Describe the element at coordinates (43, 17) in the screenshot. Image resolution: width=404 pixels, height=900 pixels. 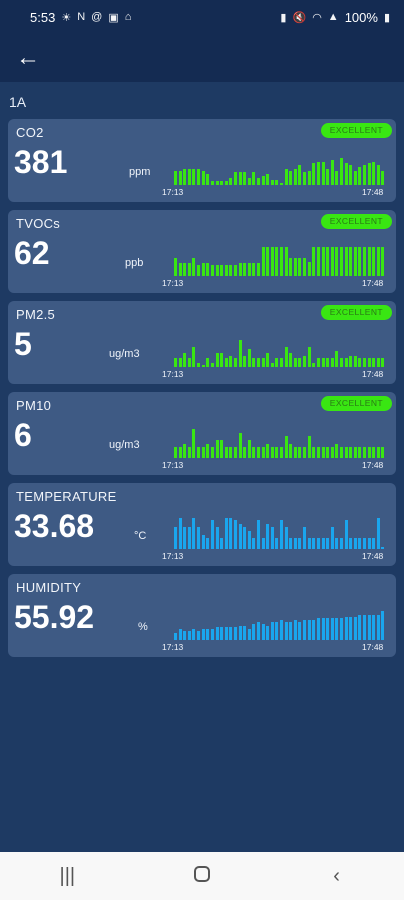
I see `status-time: 5:53` at that location.